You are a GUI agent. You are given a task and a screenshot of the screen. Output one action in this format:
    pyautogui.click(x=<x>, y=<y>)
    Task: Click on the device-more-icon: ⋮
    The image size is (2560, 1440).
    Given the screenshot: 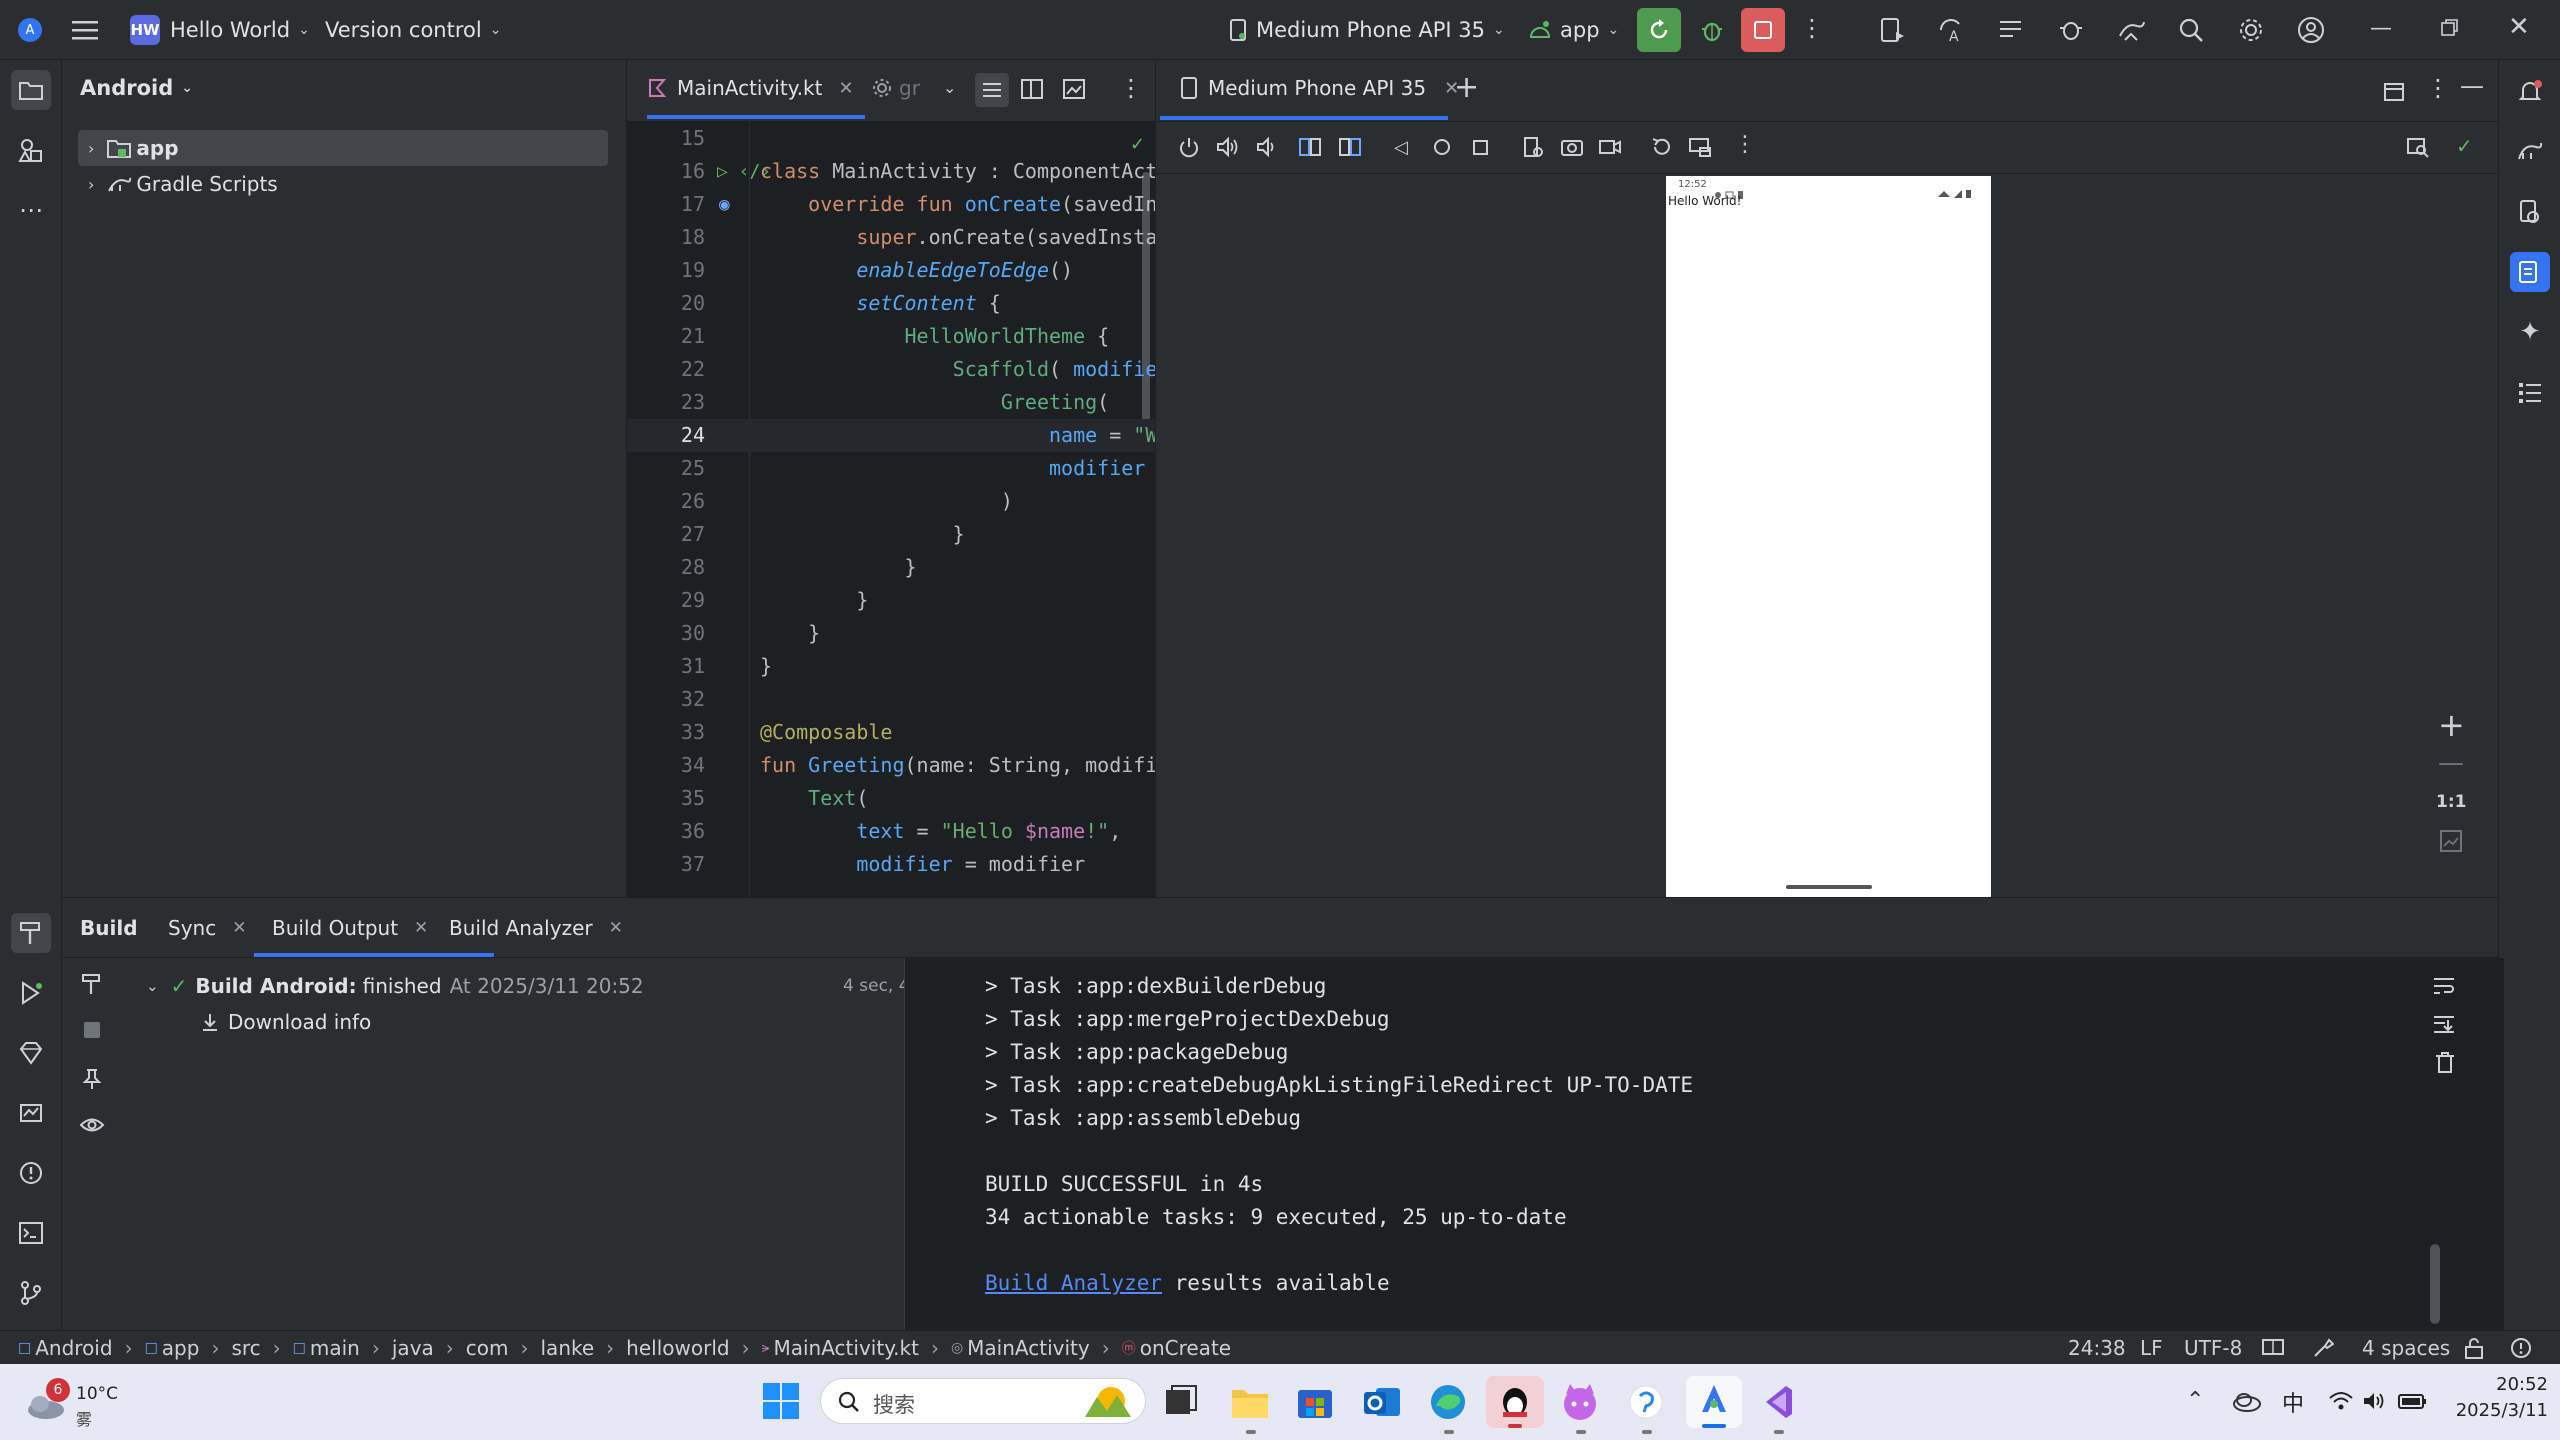 What is the action you would take?
    pyautogui.click(x=1745, y=144)
    